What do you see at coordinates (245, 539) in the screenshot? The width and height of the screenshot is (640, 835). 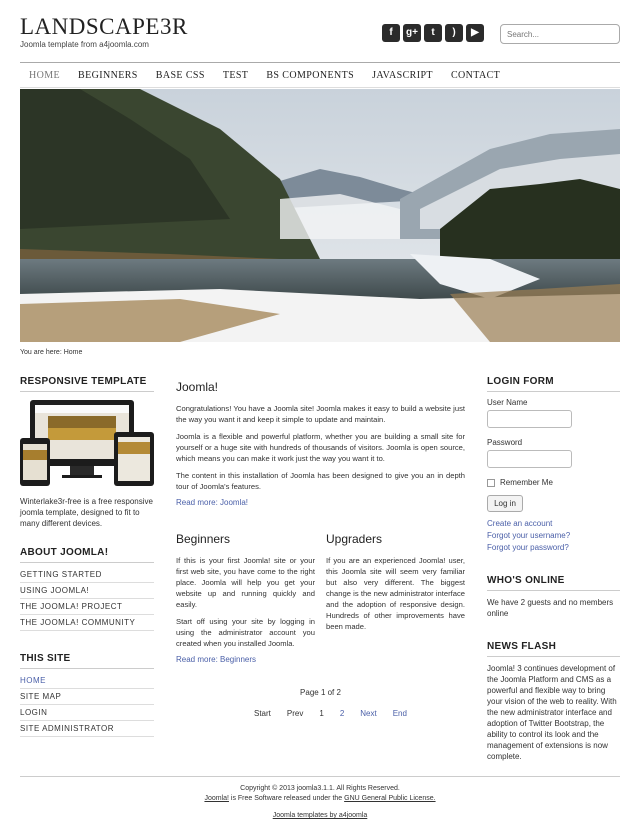 I see `article-title-beginners: Beginners` at bounding box center [245, 539].